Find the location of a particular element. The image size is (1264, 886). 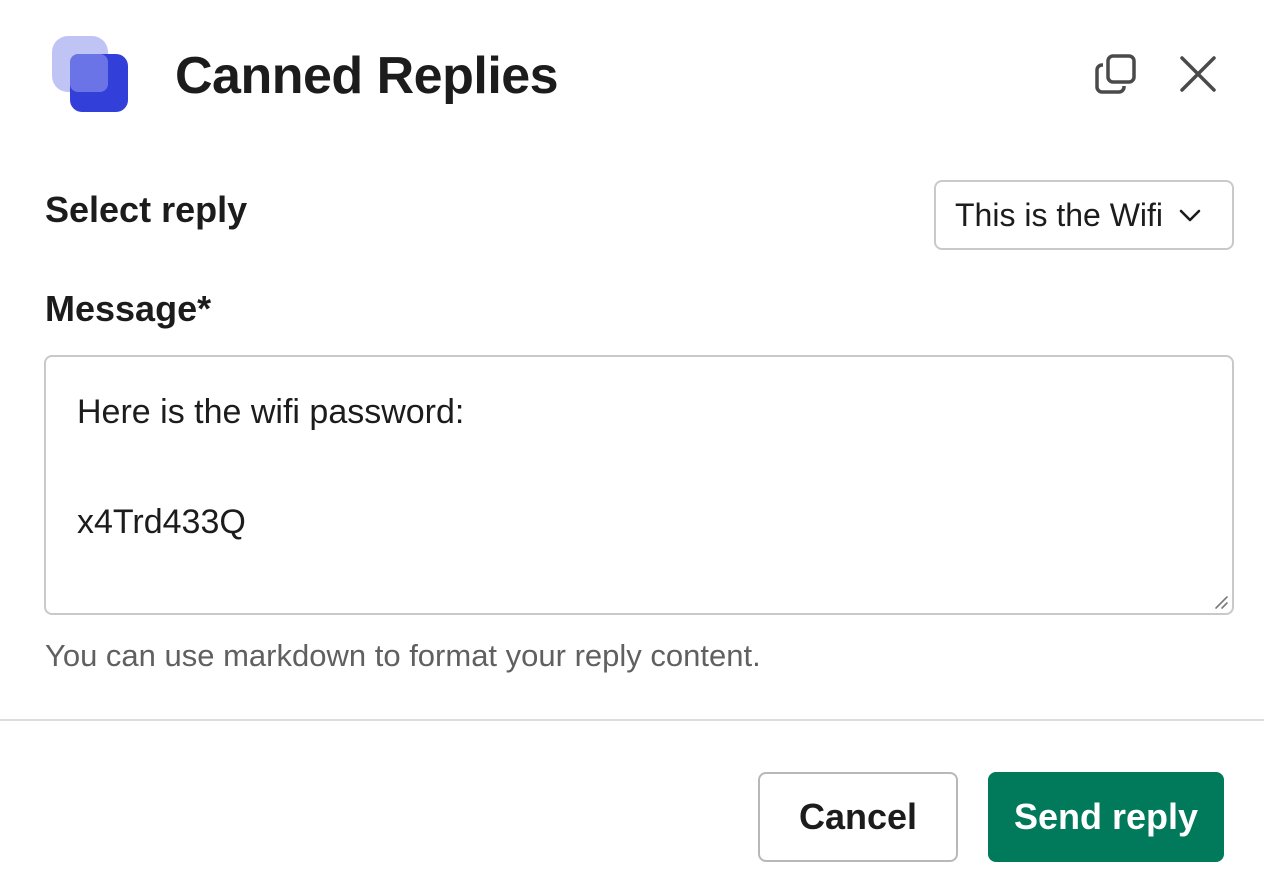

popout-icon is located at coordinates (1115, 74).